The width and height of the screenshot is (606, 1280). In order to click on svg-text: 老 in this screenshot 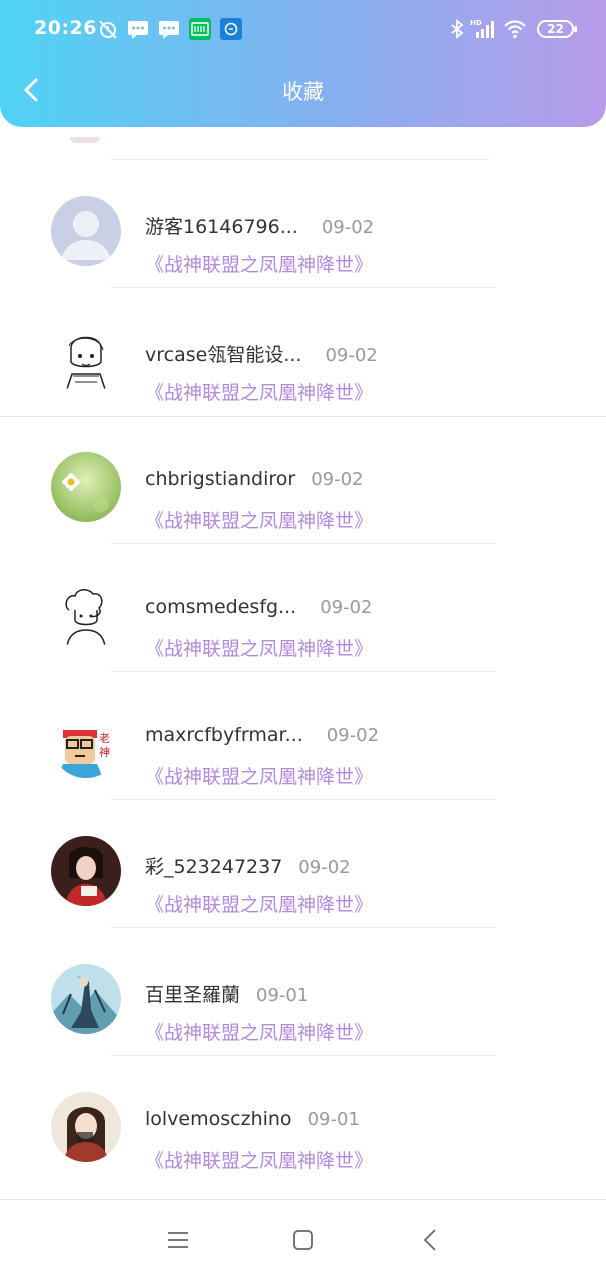, I will do `click(104, 738)`.